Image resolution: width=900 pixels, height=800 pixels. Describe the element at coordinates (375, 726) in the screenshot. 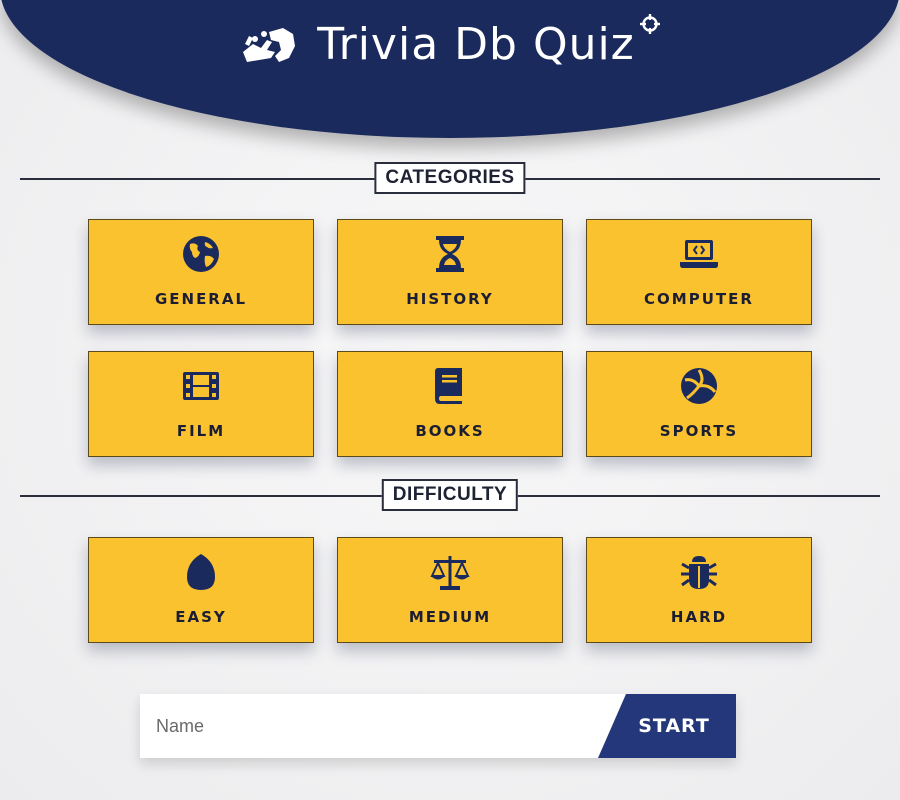

I see `name-input` at that location.